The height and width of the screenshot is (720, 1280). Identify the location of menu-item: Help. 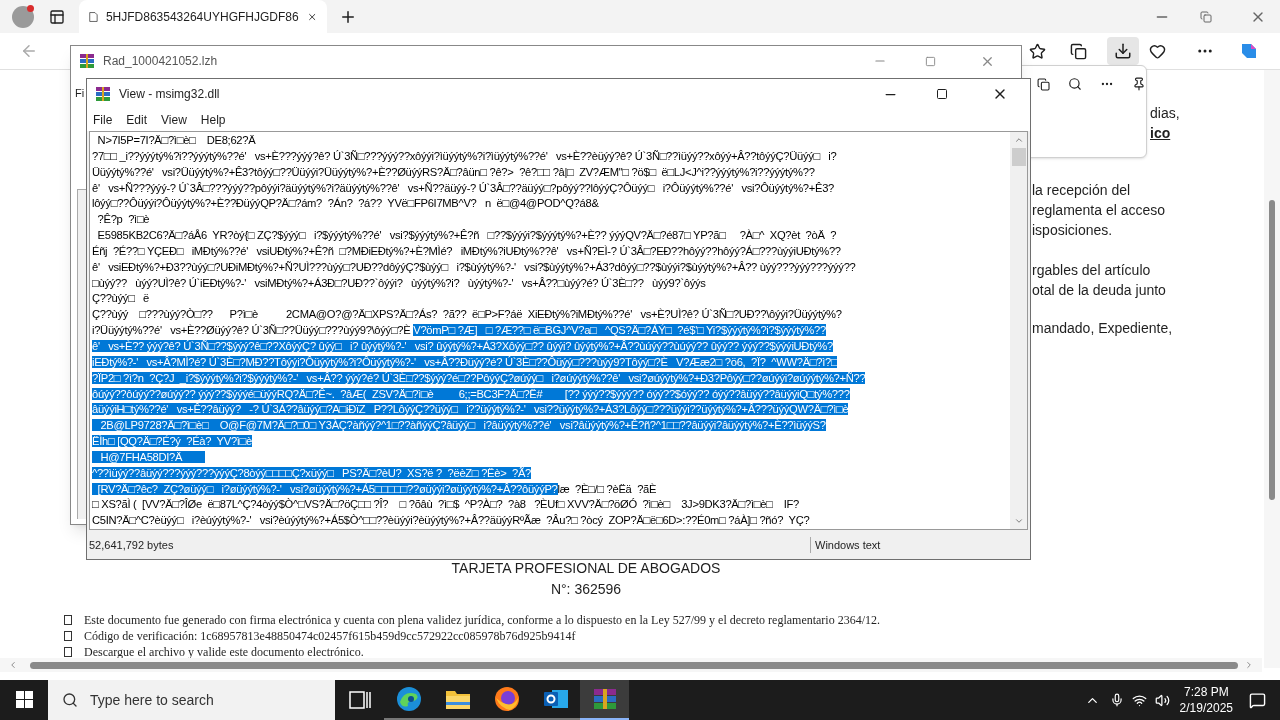
(213, 120).